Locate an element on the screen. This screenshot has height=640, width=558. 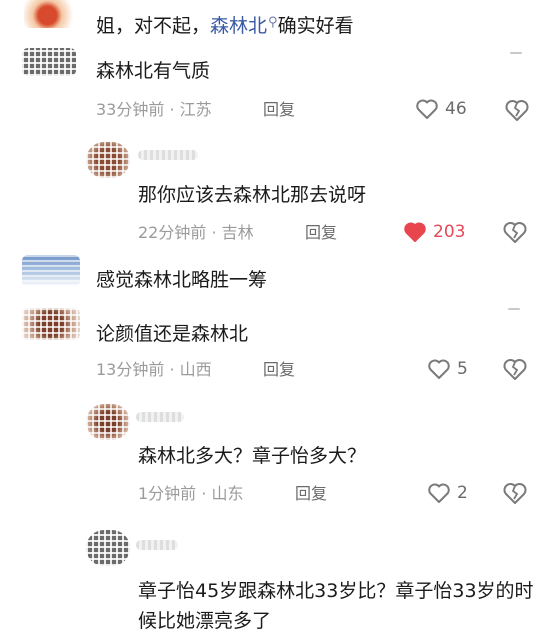
comment-time: 22分钟前 is located at coordinates (172, 232).